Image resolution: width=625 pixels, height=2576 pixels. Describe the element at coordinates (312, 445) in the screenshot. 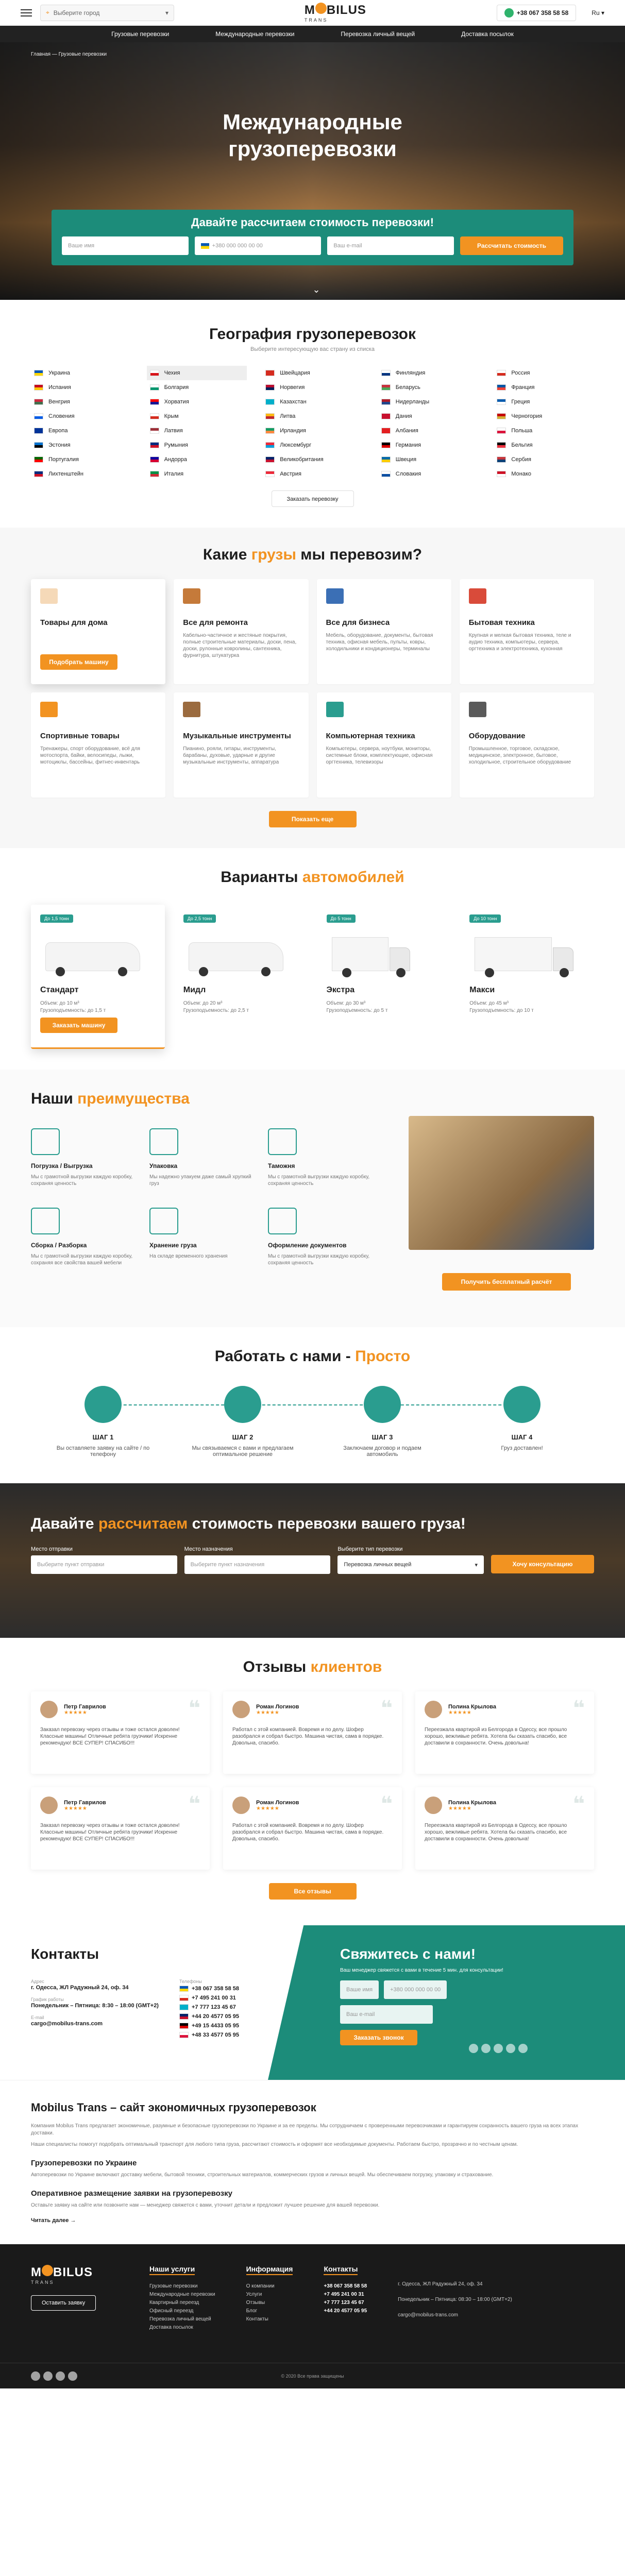

I see `country-item: Люксембург` at that location.